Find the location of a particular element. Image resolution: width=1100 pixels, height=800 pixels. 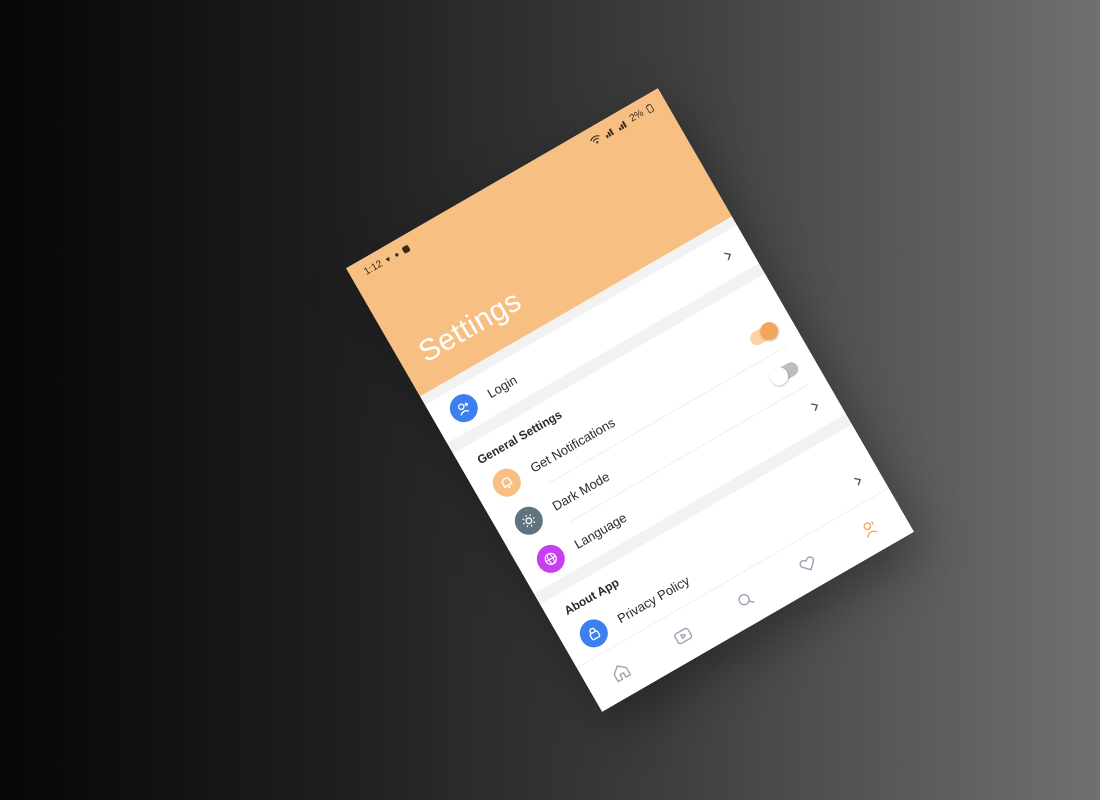

chevron-right-icon is located at coordinates (902, 557).